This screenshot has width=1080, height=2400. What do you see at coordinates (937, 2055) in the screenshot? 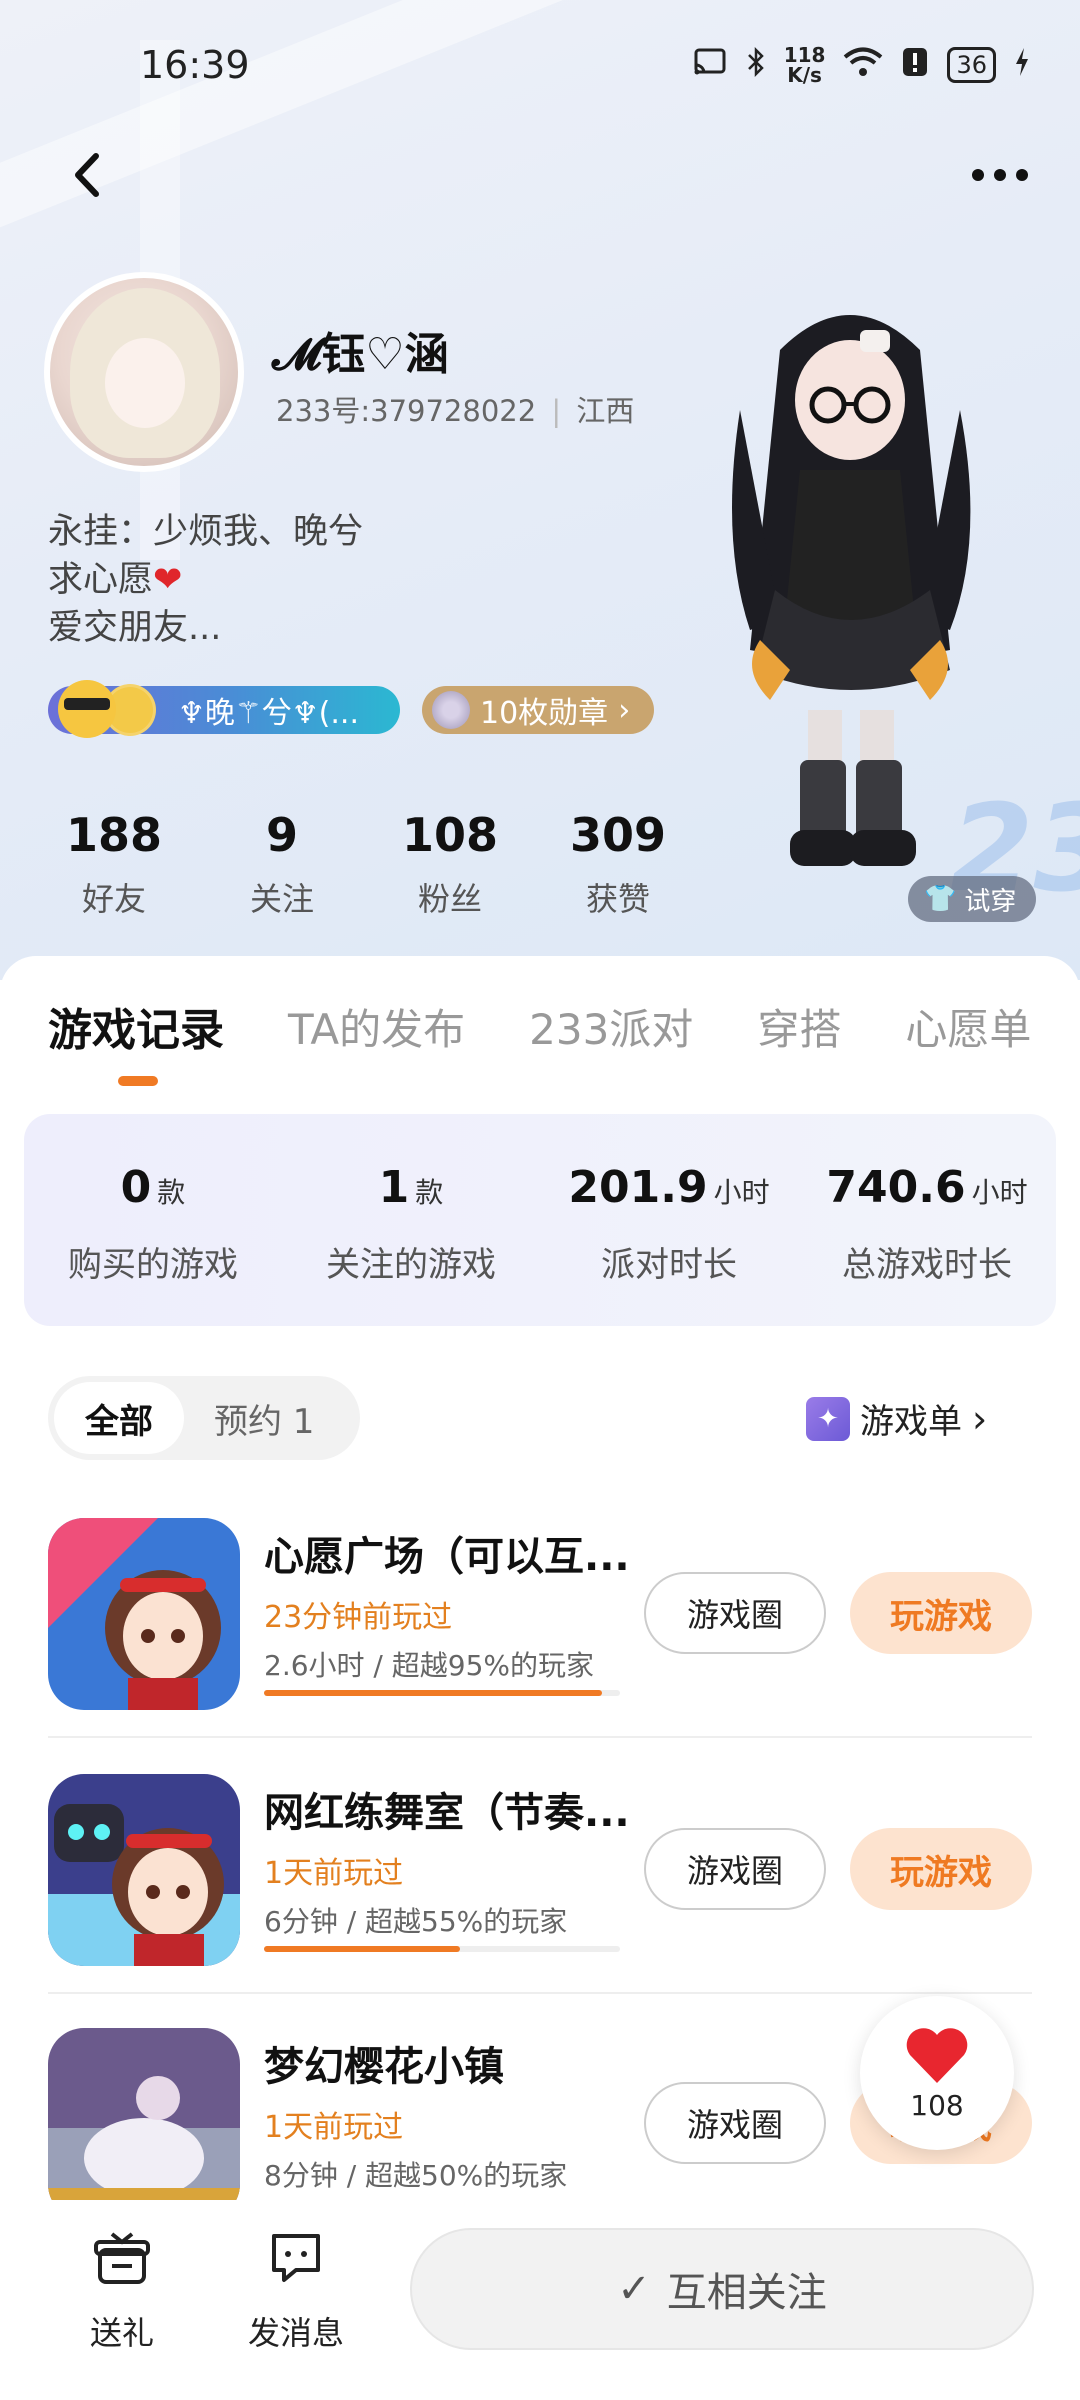
I see `heart-icon` at bounding box center [937, 2055].